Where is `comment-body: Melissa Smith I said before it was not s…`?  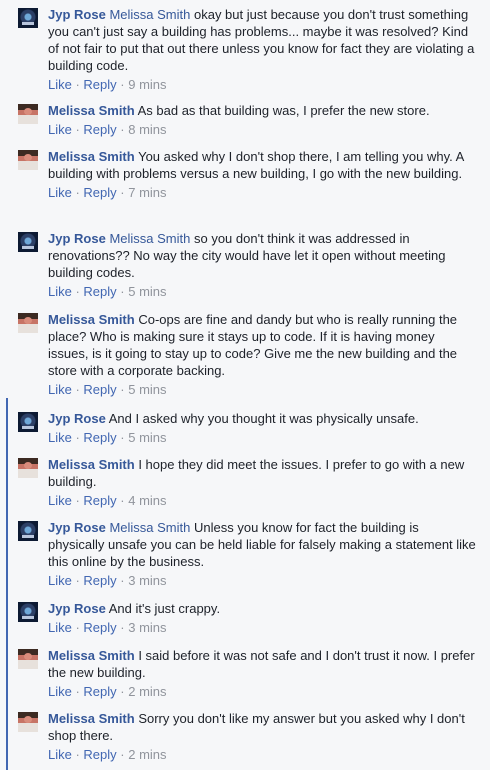
comment-body: Melissa Smith I said before it was not s… is located at coordinates (263, 664).